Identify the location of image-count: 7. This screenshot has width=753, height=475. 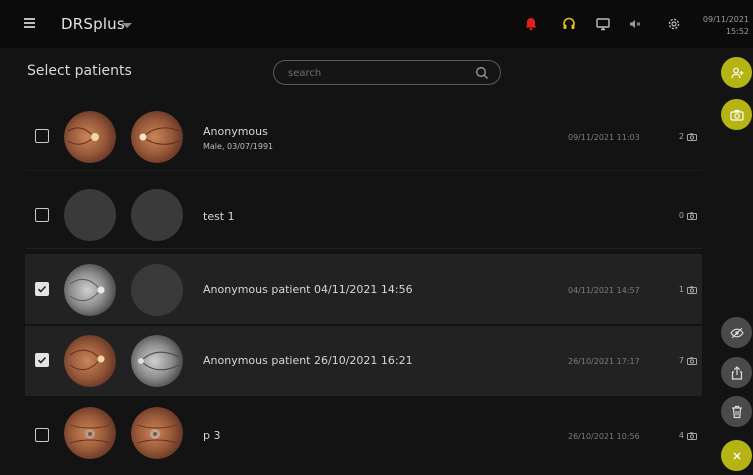
(688, 360).